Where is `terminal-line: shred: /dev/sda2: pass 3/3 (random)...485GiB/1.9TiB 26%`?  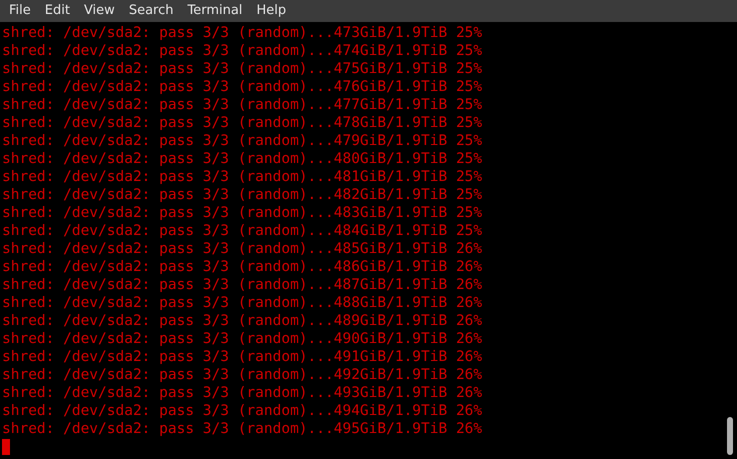 terminal-line: shred: /dev/sda2: pass 3/3 (random)...485GiB/1.9TiB 26% is located at coordinates (243, 249).